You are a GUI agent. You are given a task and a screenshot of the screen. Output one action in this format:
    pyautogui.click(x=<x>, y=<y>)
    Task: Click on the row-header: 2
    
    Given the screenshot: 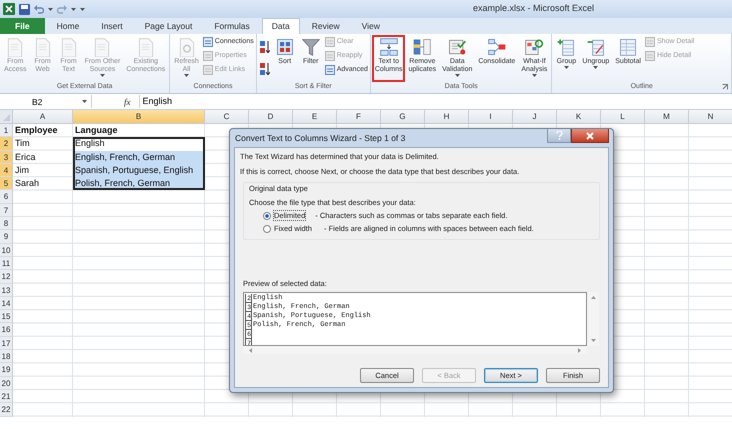 What is the action you would take?
    pyautogui.click(x=6, y=144)
    